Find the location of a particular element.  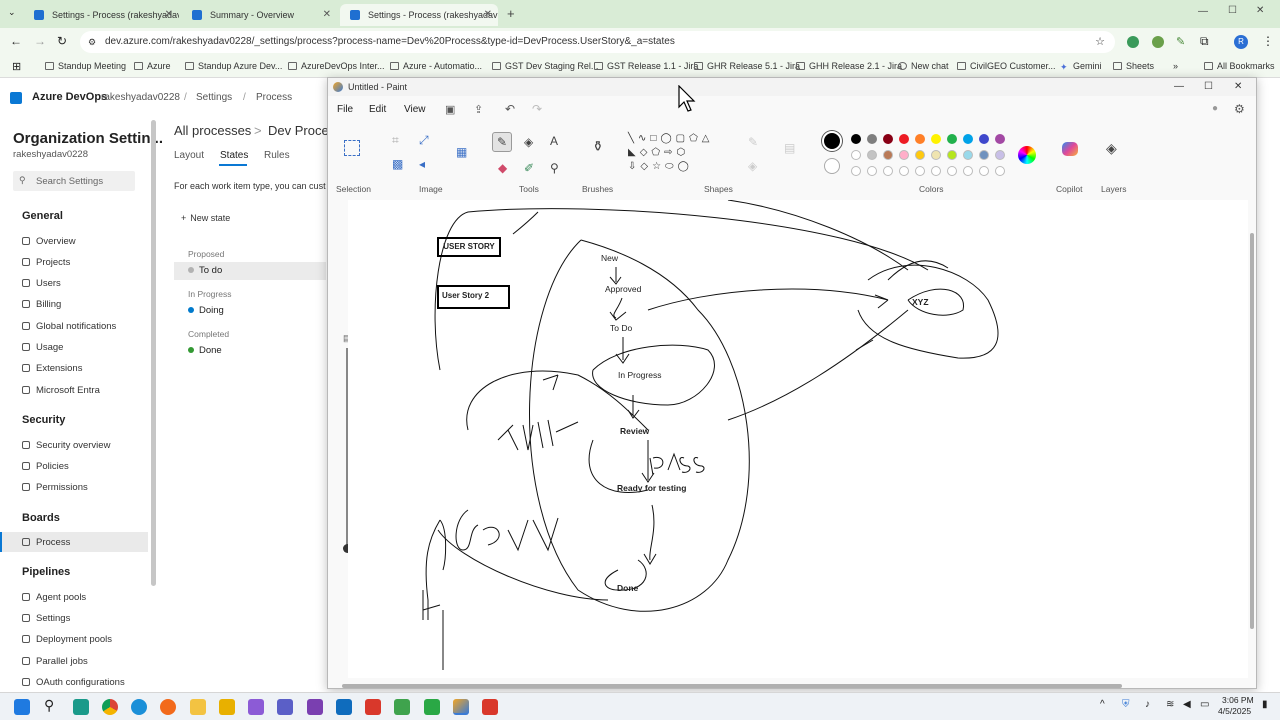

breadcrumb-settings: Settings is located at coordinates (214, 97).